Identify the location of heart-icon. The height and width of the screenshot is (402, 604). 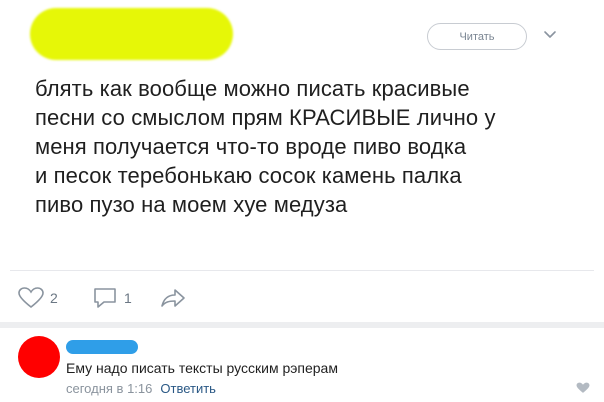
(31, 298).